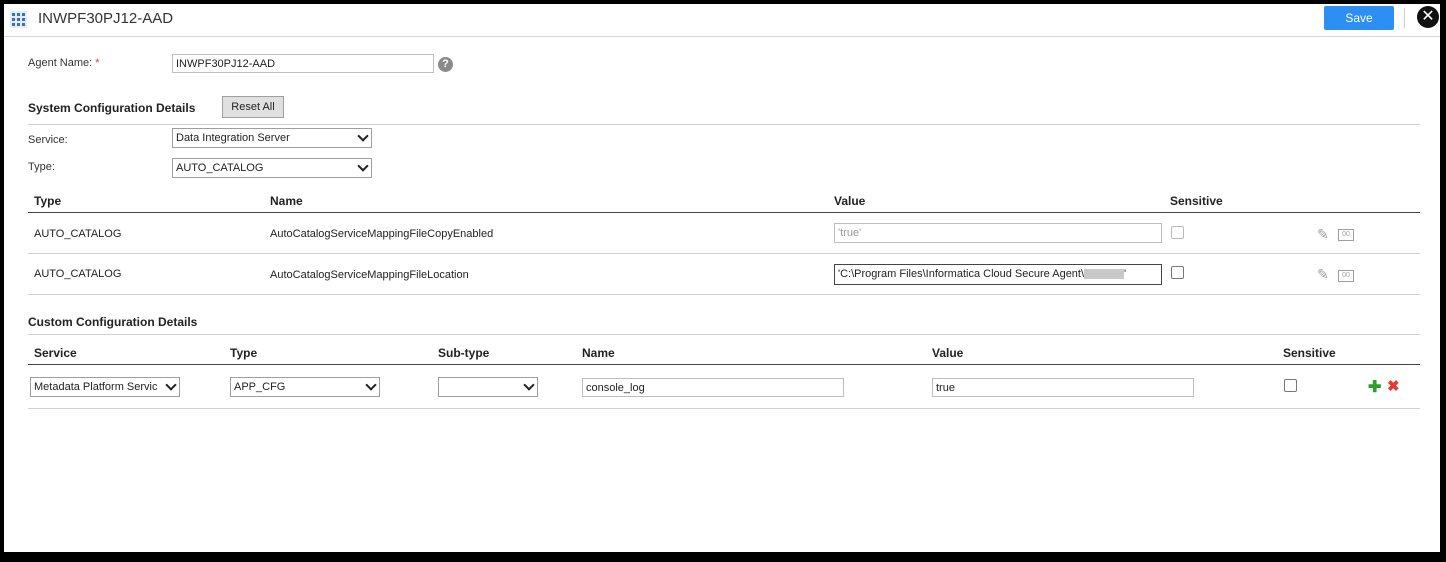 This screenshot has height=562, width=1446. What do you see at coordinates (1290, 385) in the screenshot?
I see `custom-sensitive-checkbox` at bounding box center [1290, 385].